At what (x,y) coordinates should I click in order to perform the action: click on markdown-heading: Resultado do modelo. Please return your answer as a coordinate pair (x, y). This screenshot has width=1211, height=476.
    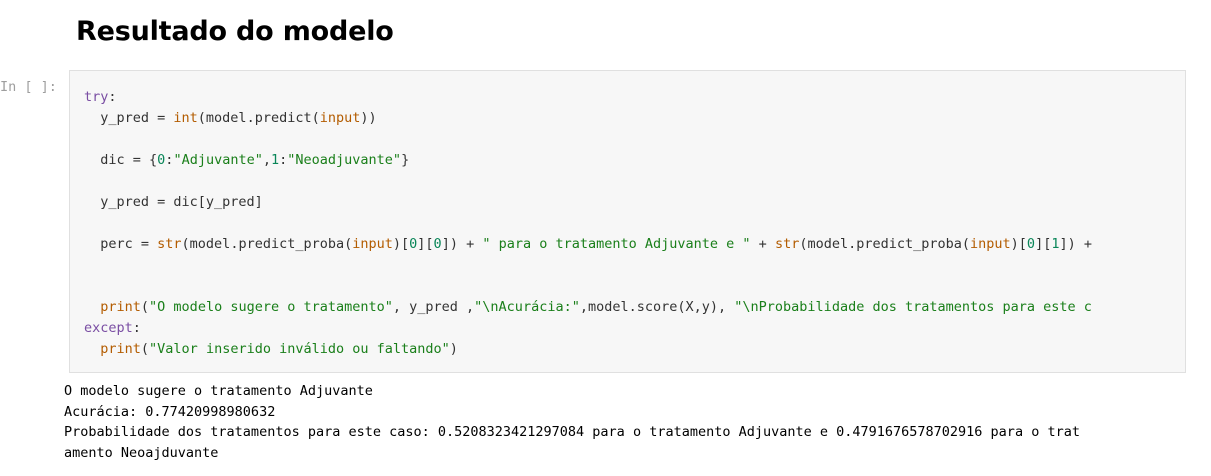
    Looking at the image, I should click on (235, 31).